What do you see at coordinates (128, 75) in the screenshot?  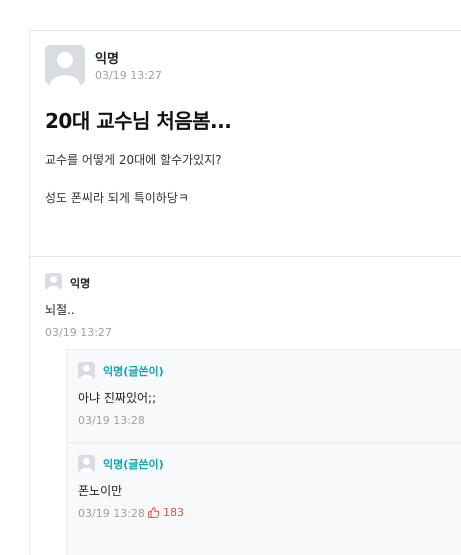 I see `post-timestamp: 03/19 13:27` at bounding box center [128, 75].